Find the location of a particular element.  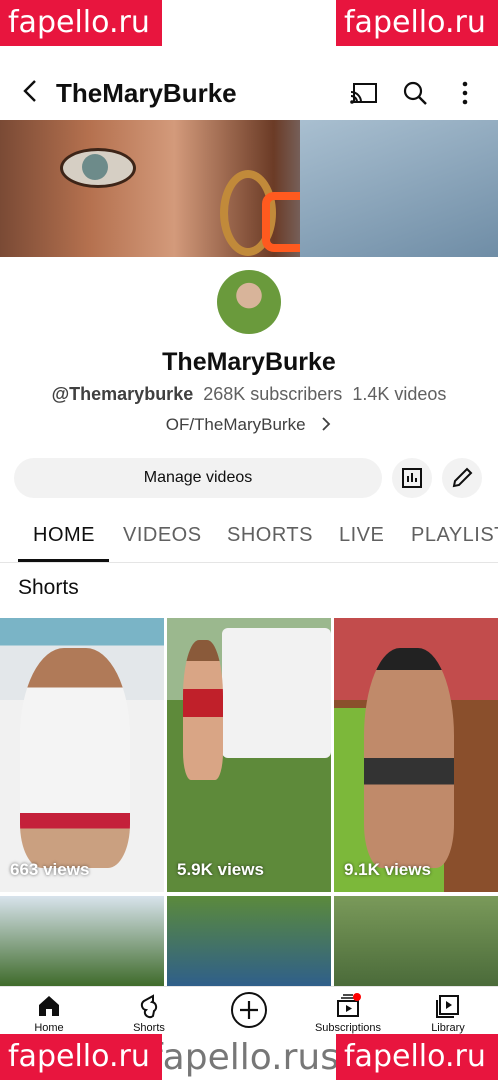

nav-home-label: Home is located at coordinates (49, 1028).